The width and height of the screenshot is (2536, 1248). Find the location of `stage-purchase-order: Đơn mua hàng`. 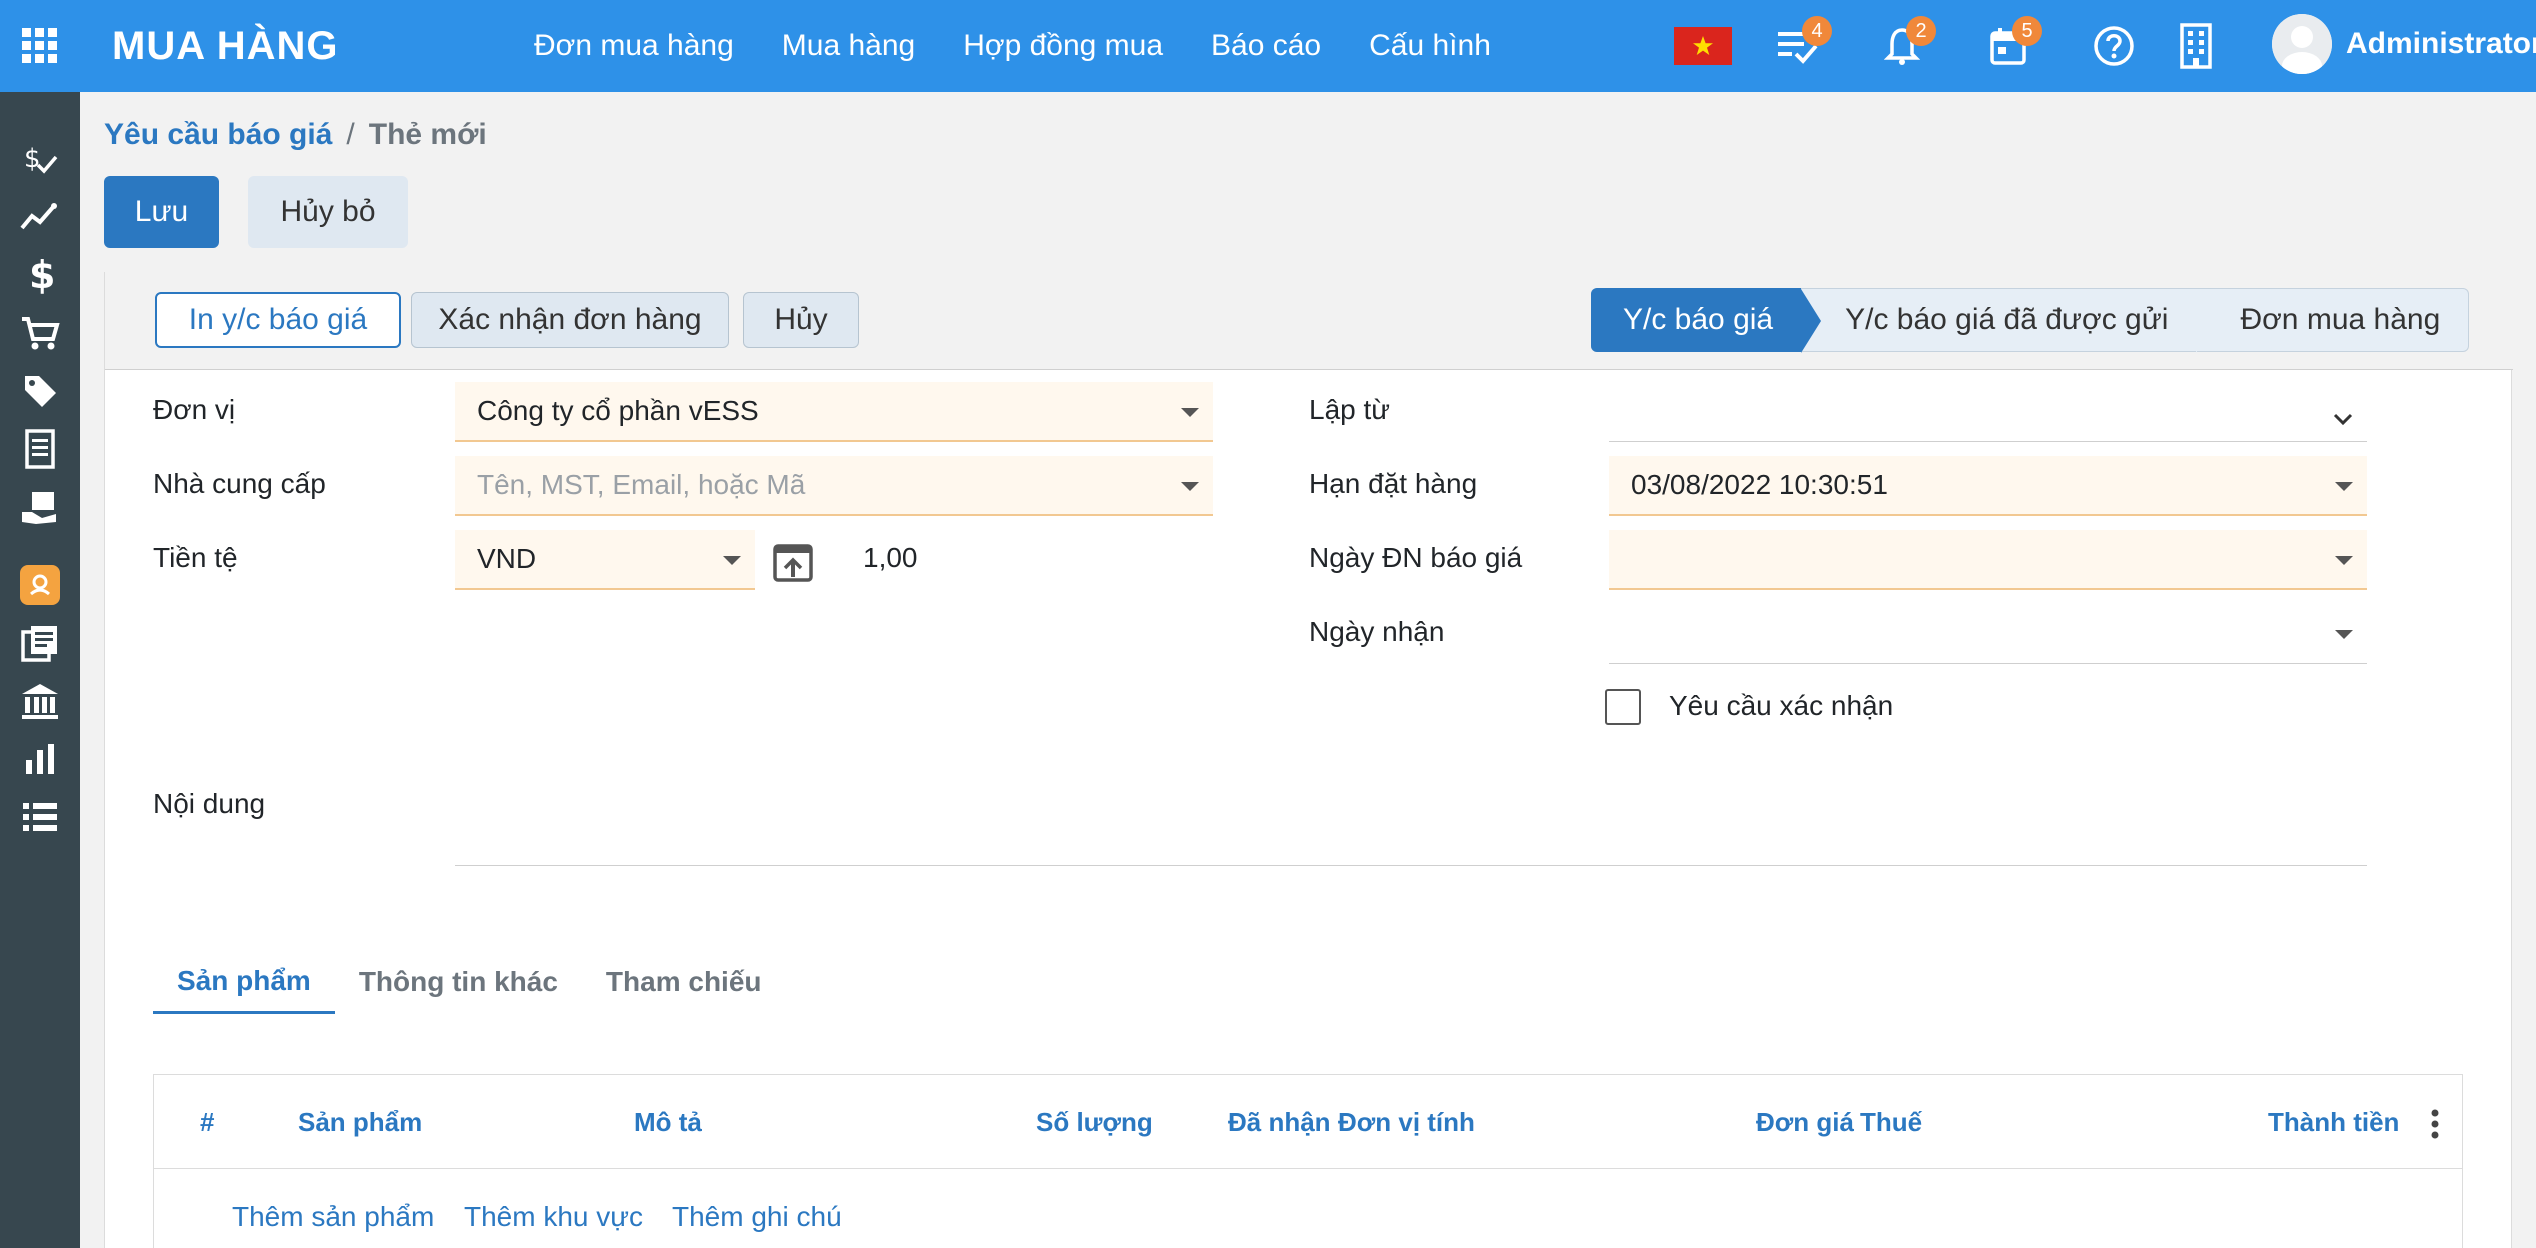

stage-purchase-order: Đơn mua hàng is located at coordinates (2333, 320).